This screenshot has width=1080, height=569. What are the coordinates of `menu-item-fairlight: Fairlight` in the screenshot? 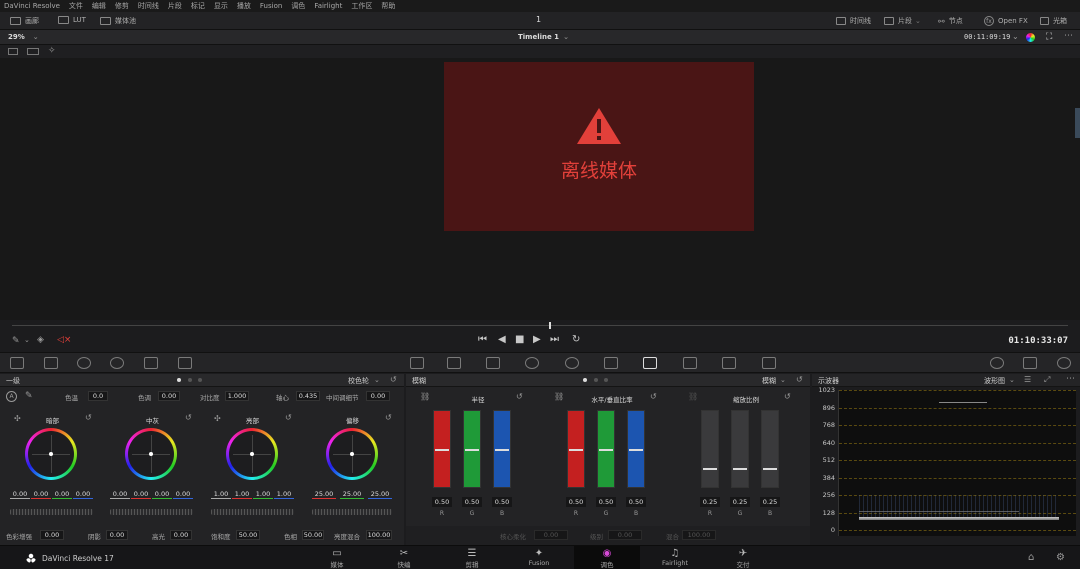 It's located at (328, 6).